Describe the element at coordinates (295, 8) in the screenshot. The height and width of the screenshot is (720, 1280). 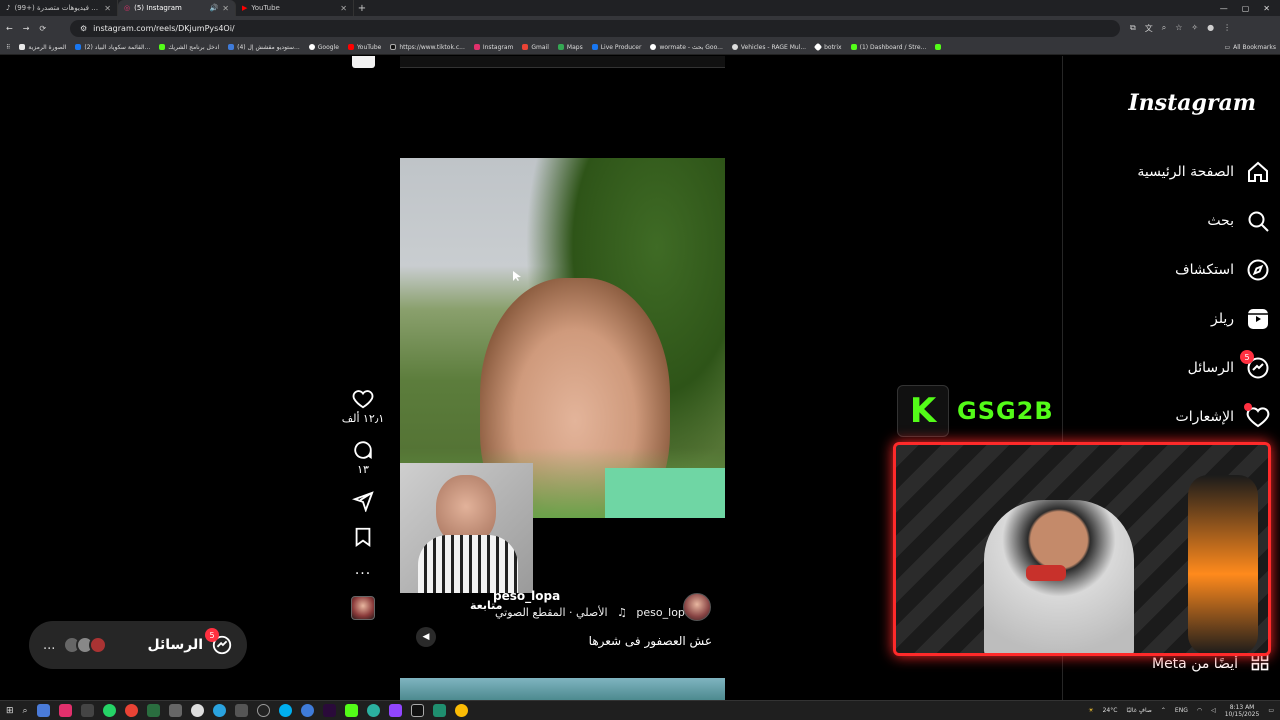
I see `browser-tab-youtube: ▶ YouTube ✕` at that location.